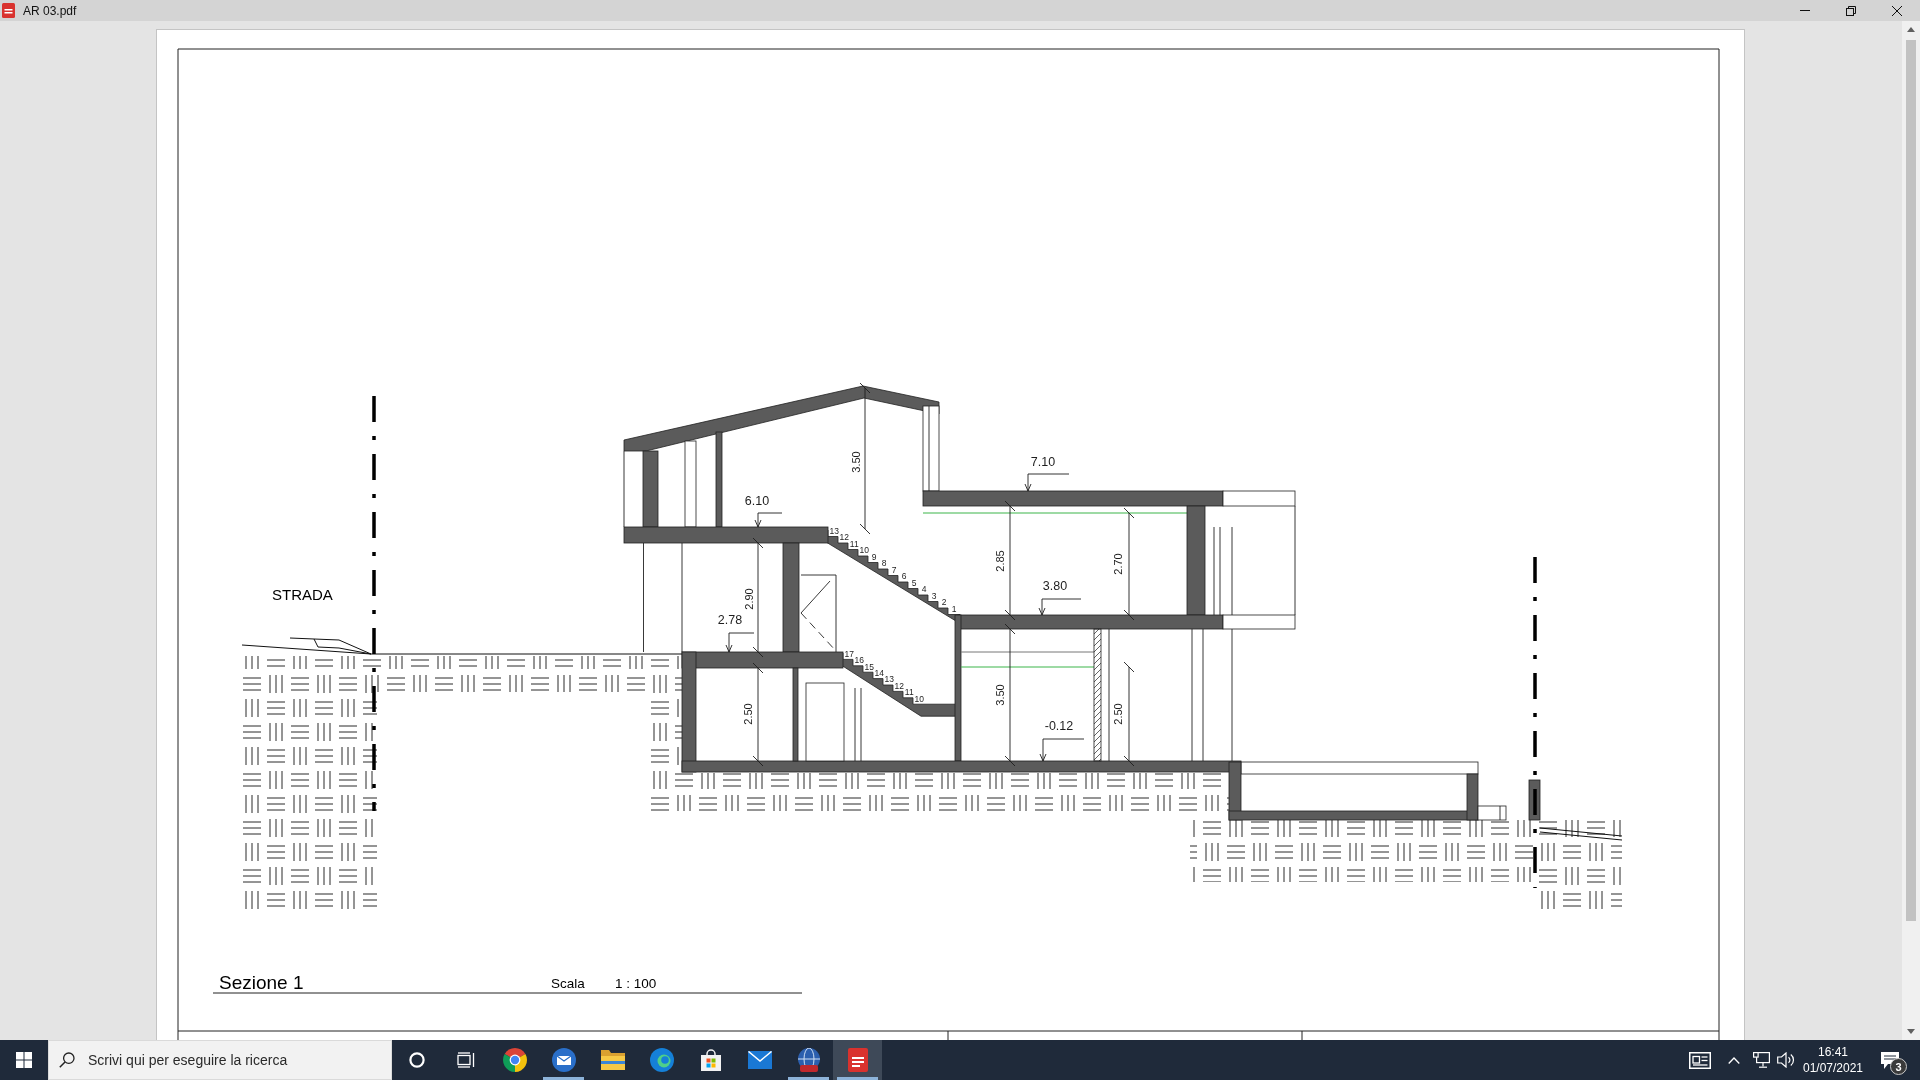  What do you see at coordinates (1851, 10) in the screenshot?
I see `restore-icon` at bounding box center [1851, 10].